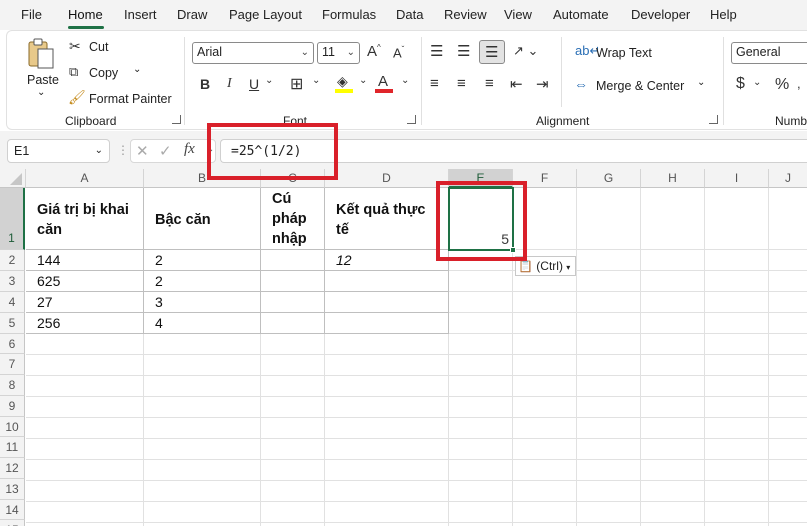 Image resolution: width=807 pixels, height=526 pixels. What do you see at coordinates (12, 447) in the screenshot?
I see `row-header-11: 11` at bounding box center [12, 447].